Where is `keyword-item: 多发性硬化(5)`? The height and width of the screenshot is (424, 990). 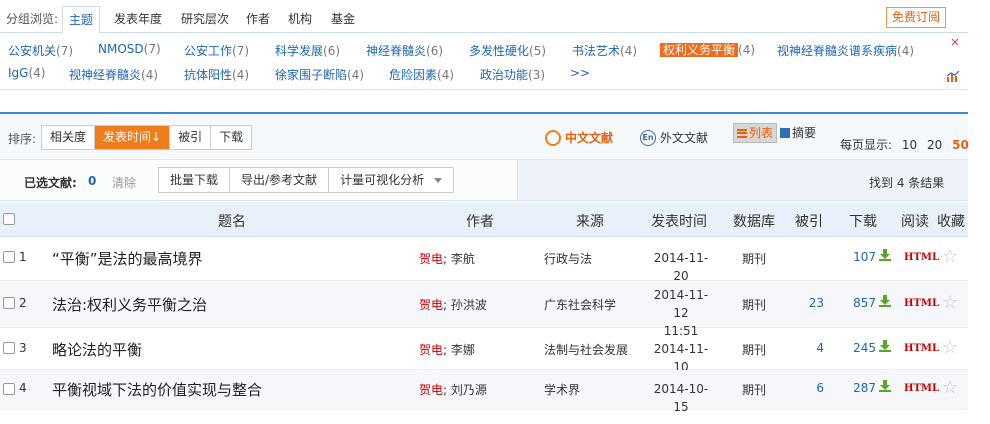 keyword-item: 多发性硬化(5) is located at coordinates (507, 50).